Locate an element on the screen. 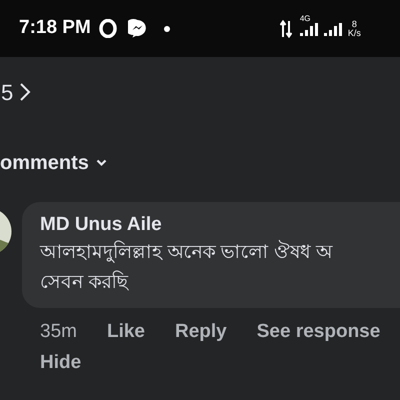 The image size is (400, 400). comment-action-link: See response is located at coordinates (318, 332).